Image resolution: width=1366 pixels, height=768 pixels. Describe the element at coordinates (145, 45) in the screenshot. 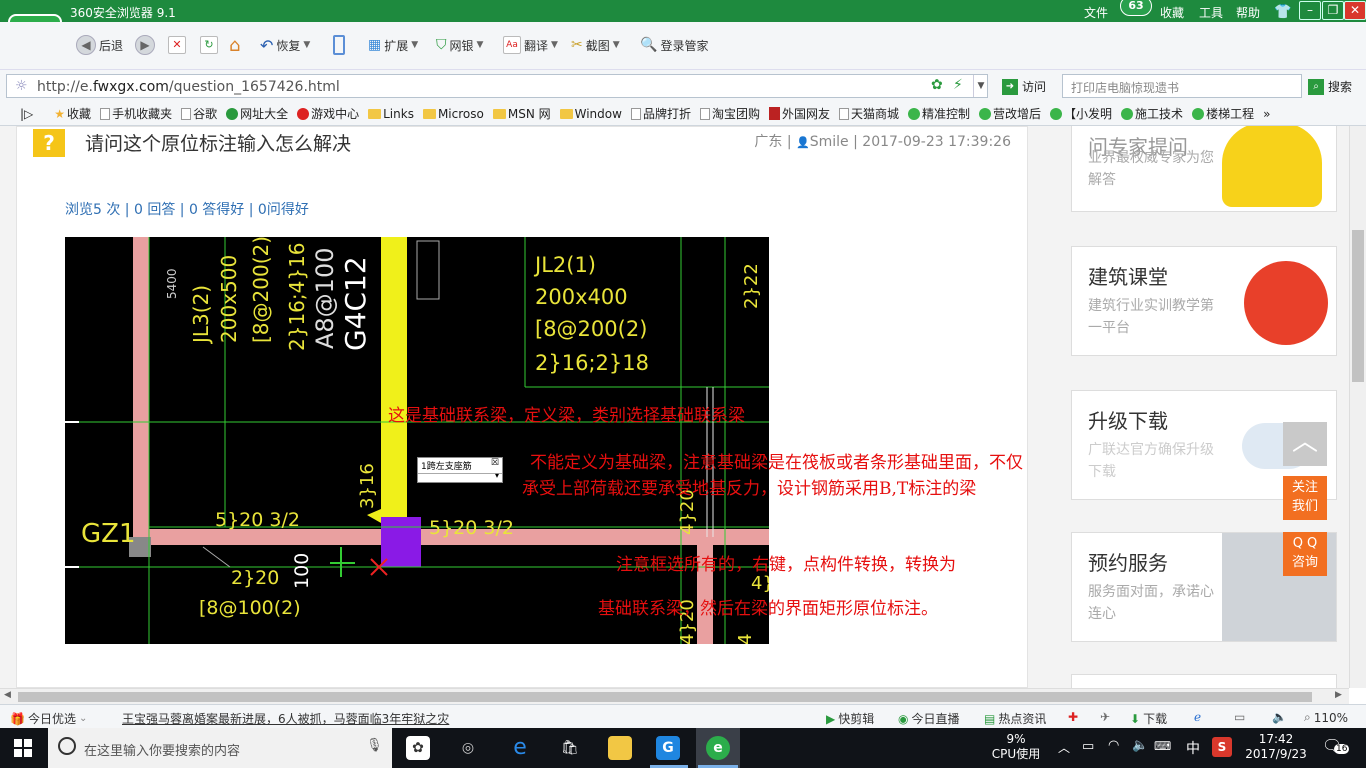

I see `forward-button: ▶` at that location.